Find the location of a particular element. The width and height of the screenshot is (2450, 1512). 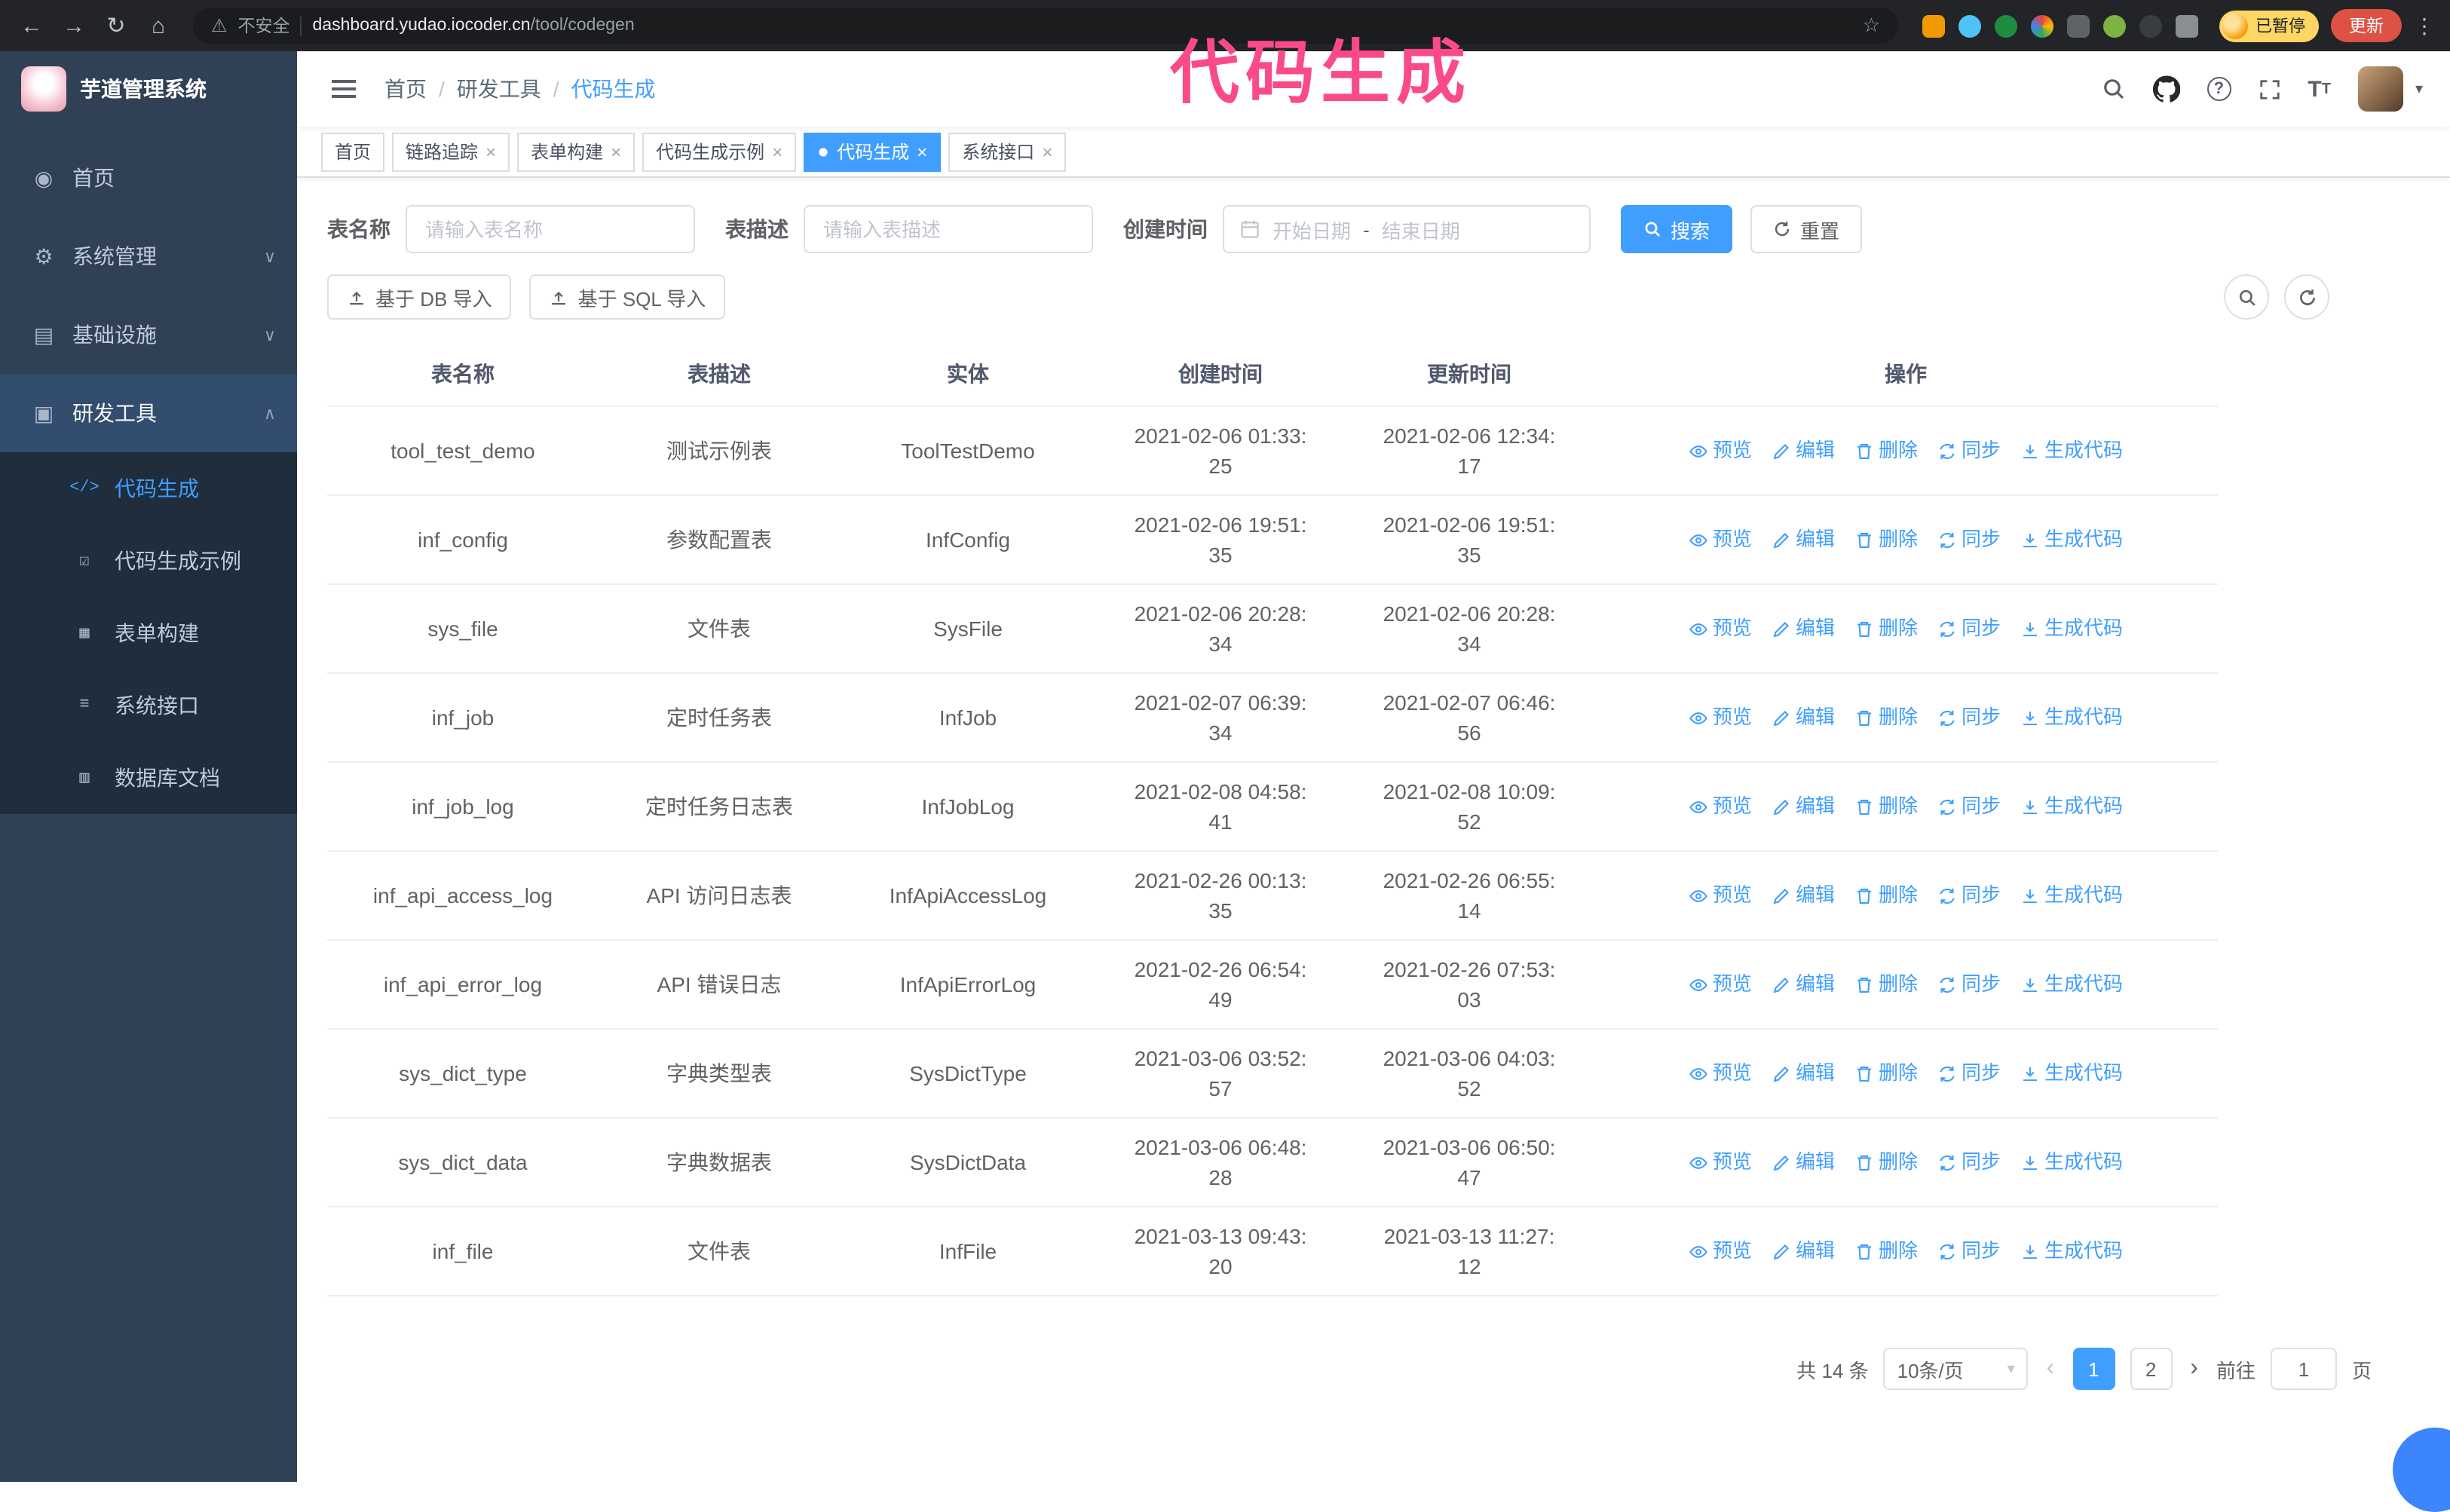

sidebar-item-codegen-demo: ☑ 代码生成示例 is located at coordinates (148, 561).